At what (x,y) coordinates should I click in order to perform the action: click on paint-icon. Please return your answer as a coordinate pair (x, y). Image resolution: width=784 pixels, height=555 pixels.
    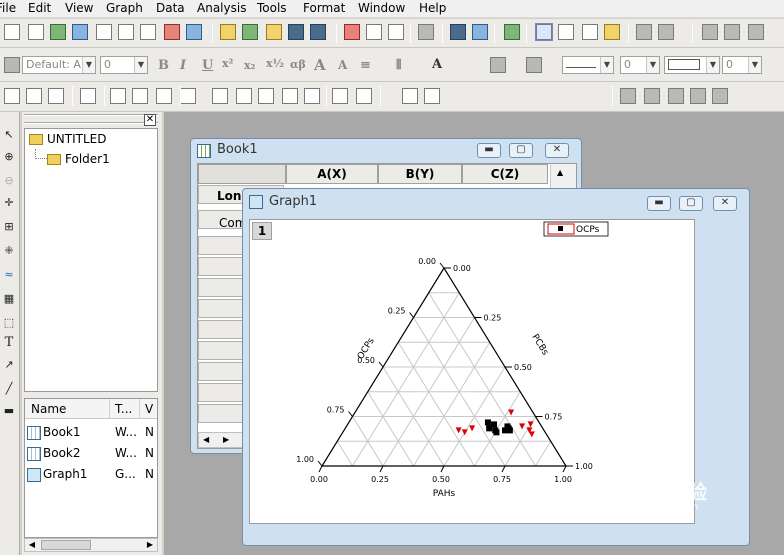
    Looking at the image, I should click on (628, 96).